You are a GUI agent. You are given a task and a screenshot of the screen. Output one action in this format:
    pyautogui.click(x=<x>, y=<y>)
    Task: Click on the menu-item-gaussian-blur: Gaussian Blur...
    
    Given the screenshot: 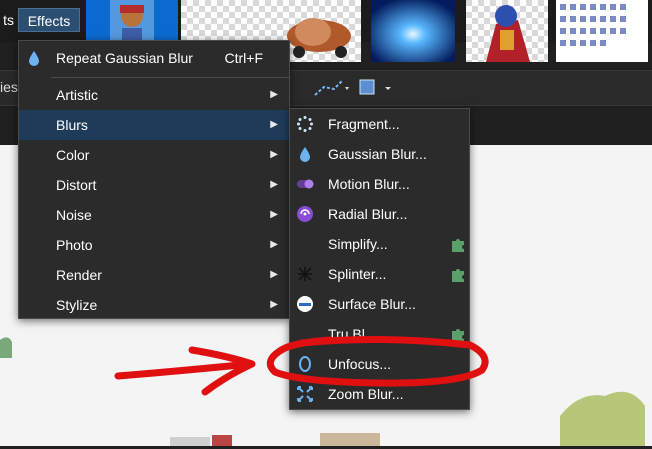 What is the action you would take?
    pyautogui.click(x=379, y=154)
    